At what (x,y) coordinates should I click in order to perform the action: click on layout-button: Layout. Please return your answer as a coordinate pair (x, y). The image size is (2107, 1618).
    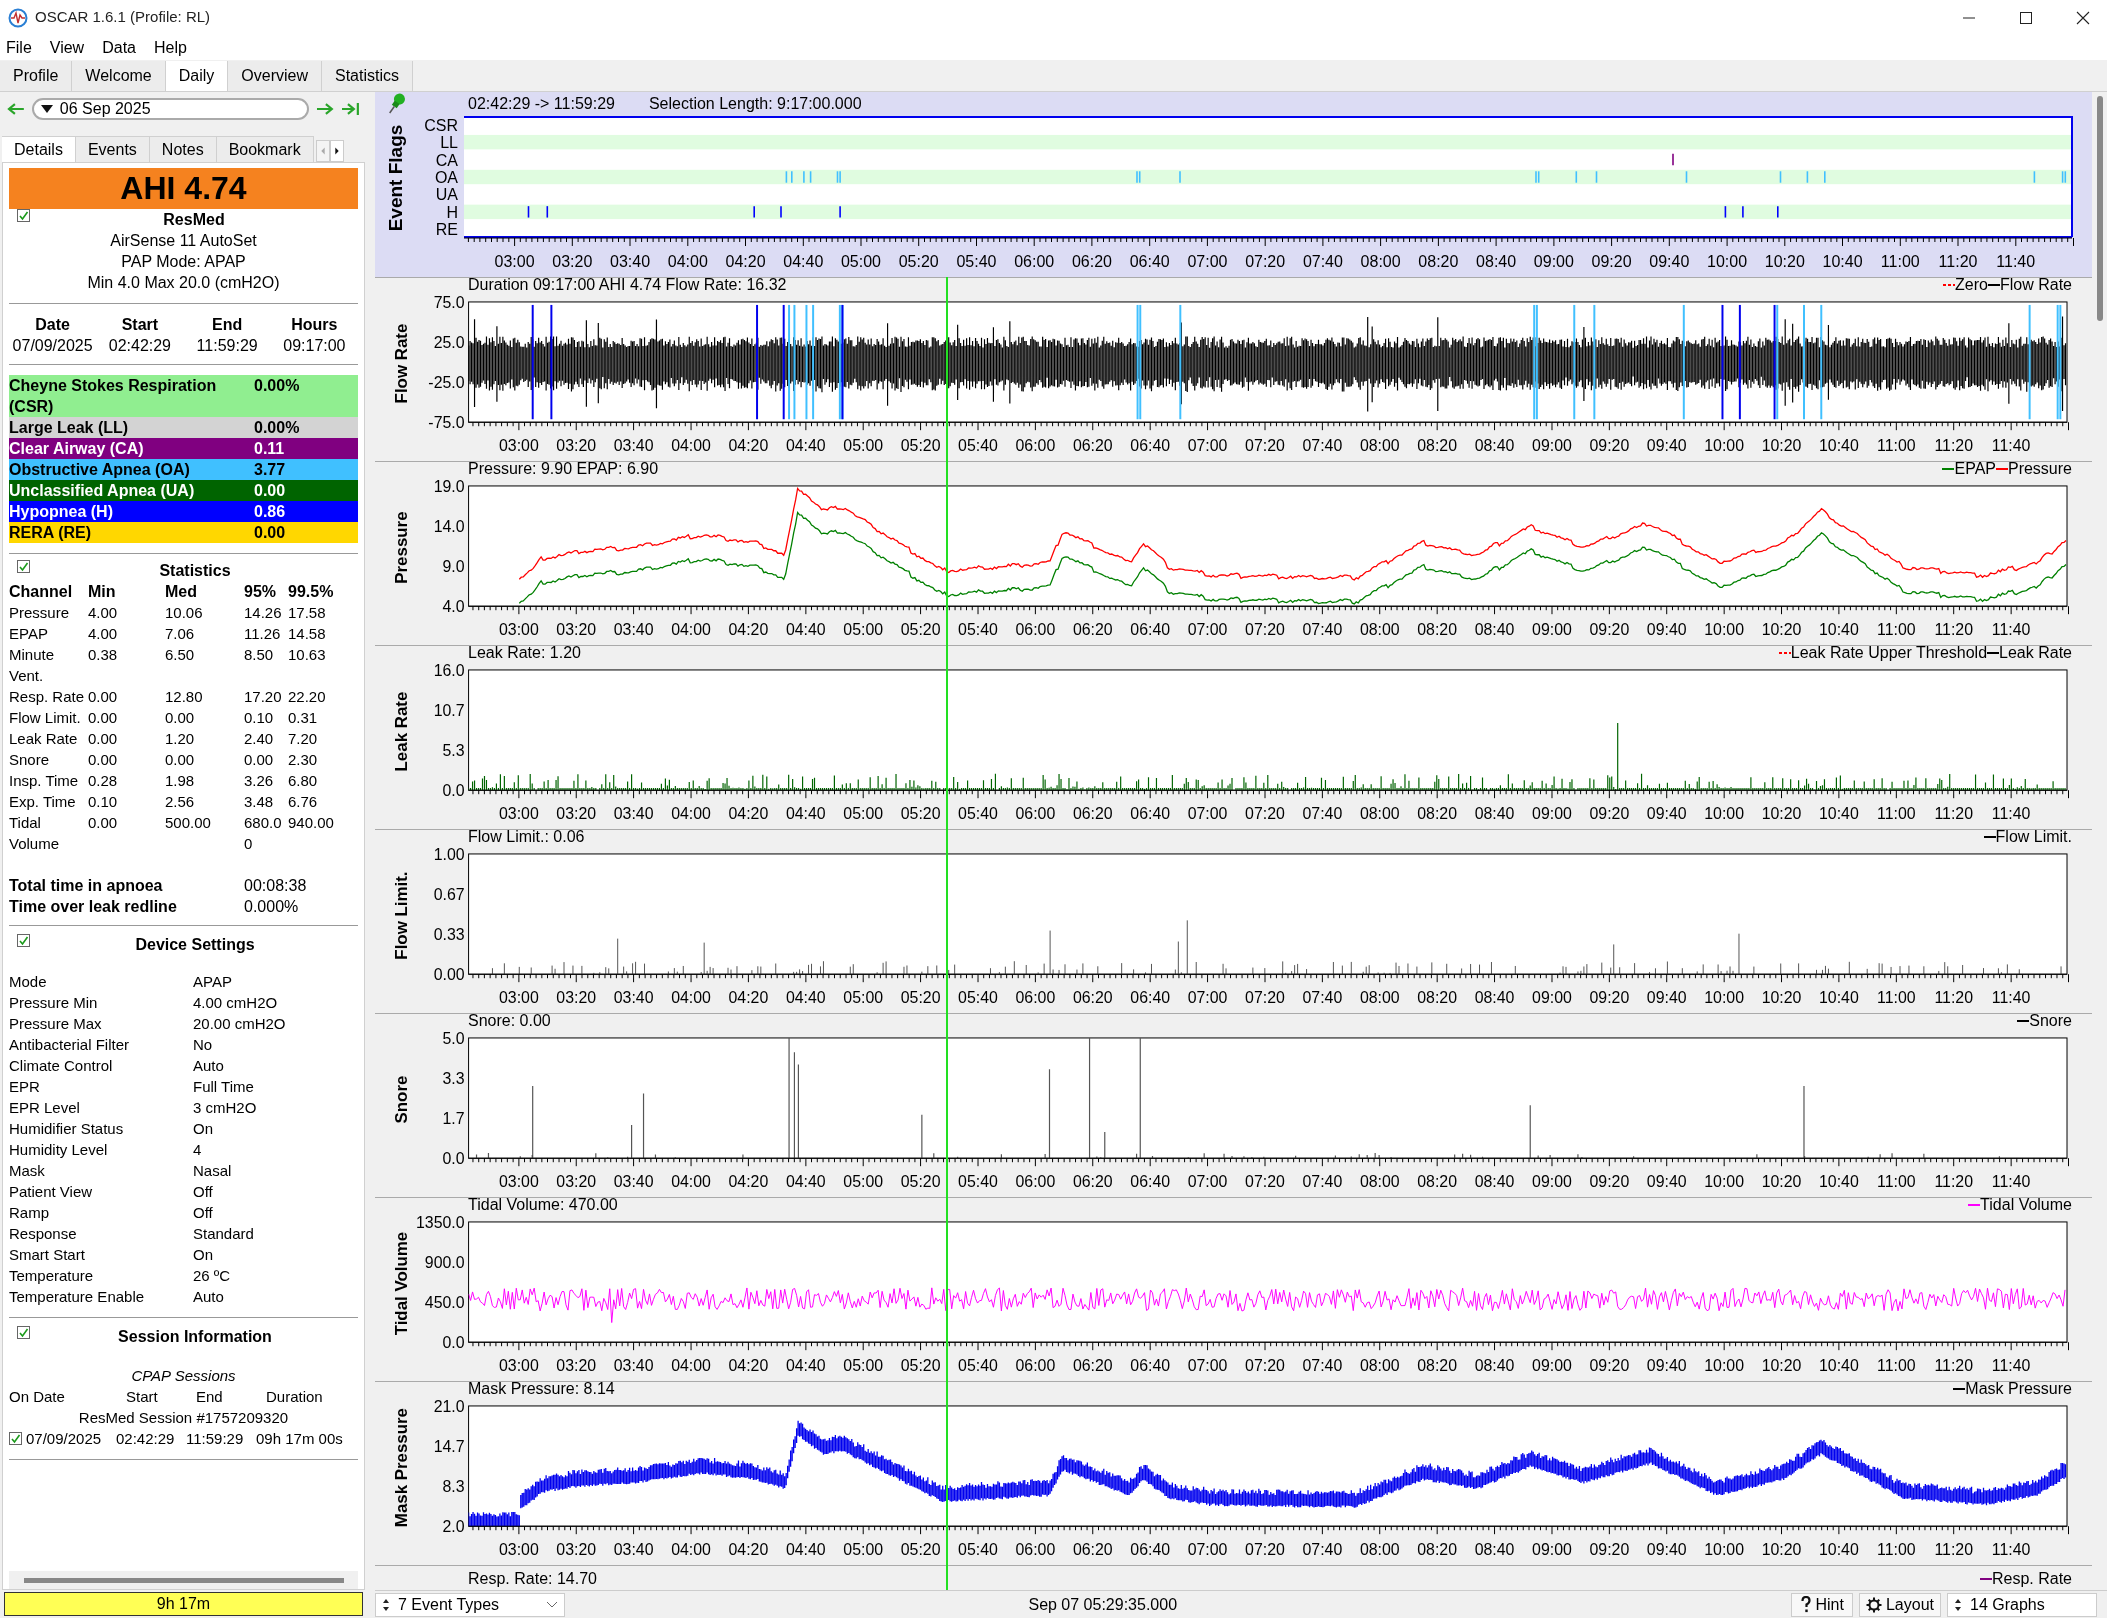
    Looking at the image, I should click on (1899, 1604).